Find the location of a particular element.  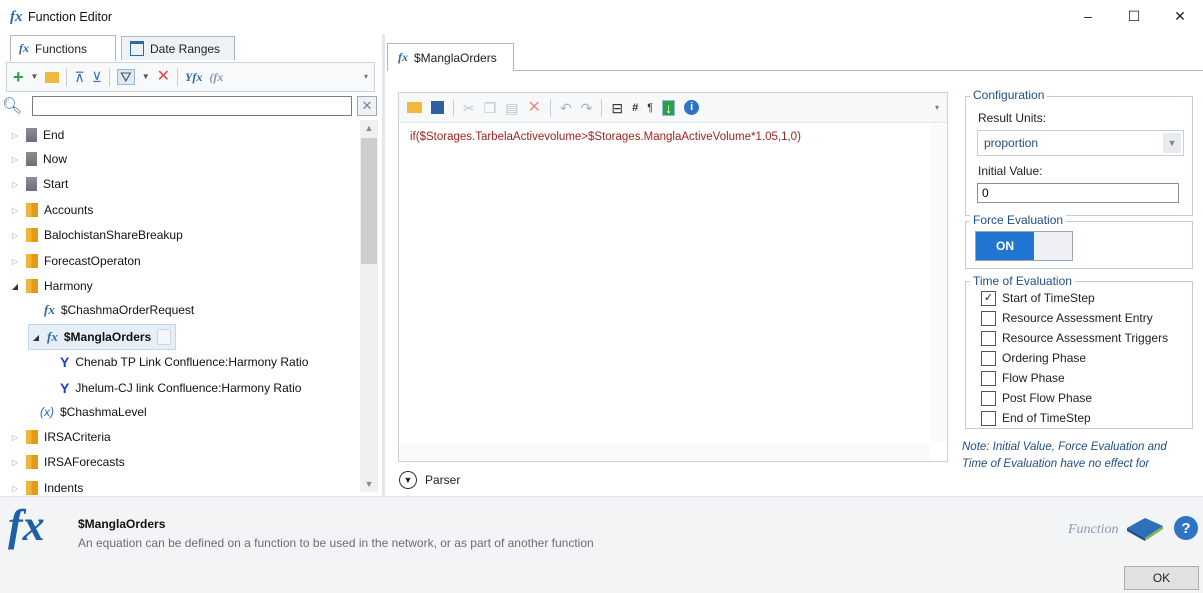

checkbox-start-of-timestep: ✓ Start of TimeStep is located at coordinates (1038, 298).